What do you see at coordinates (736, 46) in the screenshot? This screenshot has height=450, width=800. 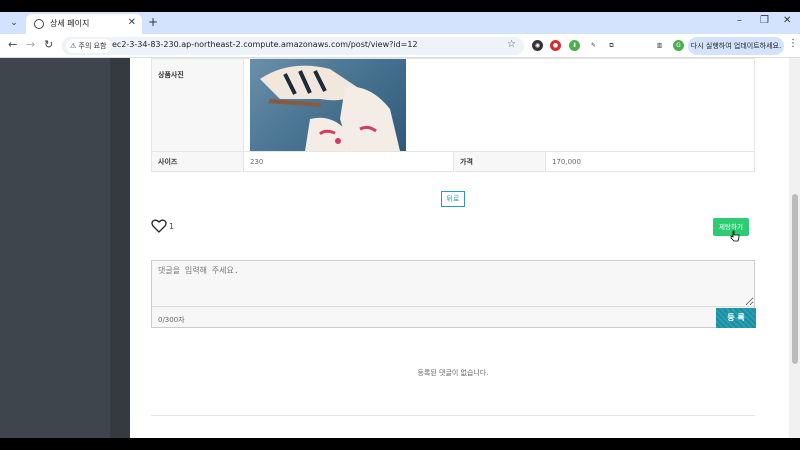 I see `update-chrome-button: 다시 실행하여 업데이트하세요.` at bounding box center [736, 46].